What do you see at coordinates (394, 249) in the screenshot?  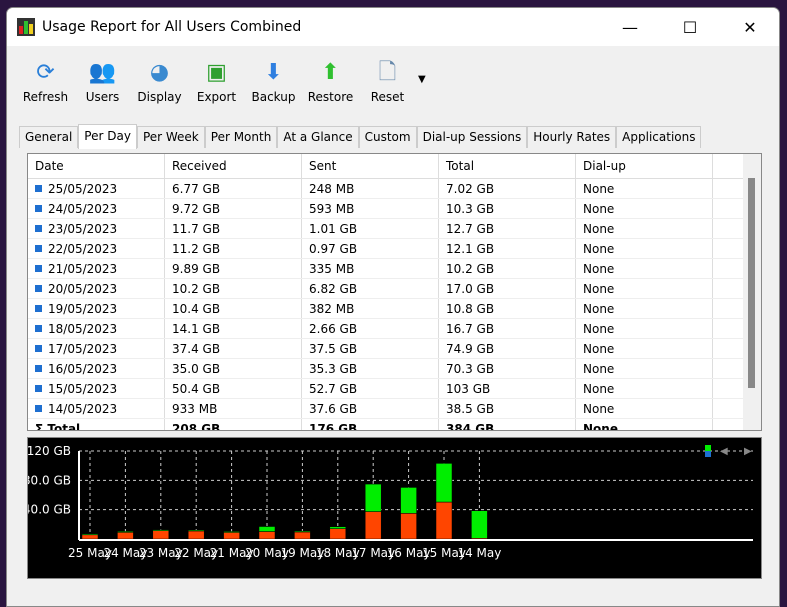 I see `table-row: 22/05/2023 11.2 GB 0.97 GB 12.1 GB None` at bounding box center [394, 249].